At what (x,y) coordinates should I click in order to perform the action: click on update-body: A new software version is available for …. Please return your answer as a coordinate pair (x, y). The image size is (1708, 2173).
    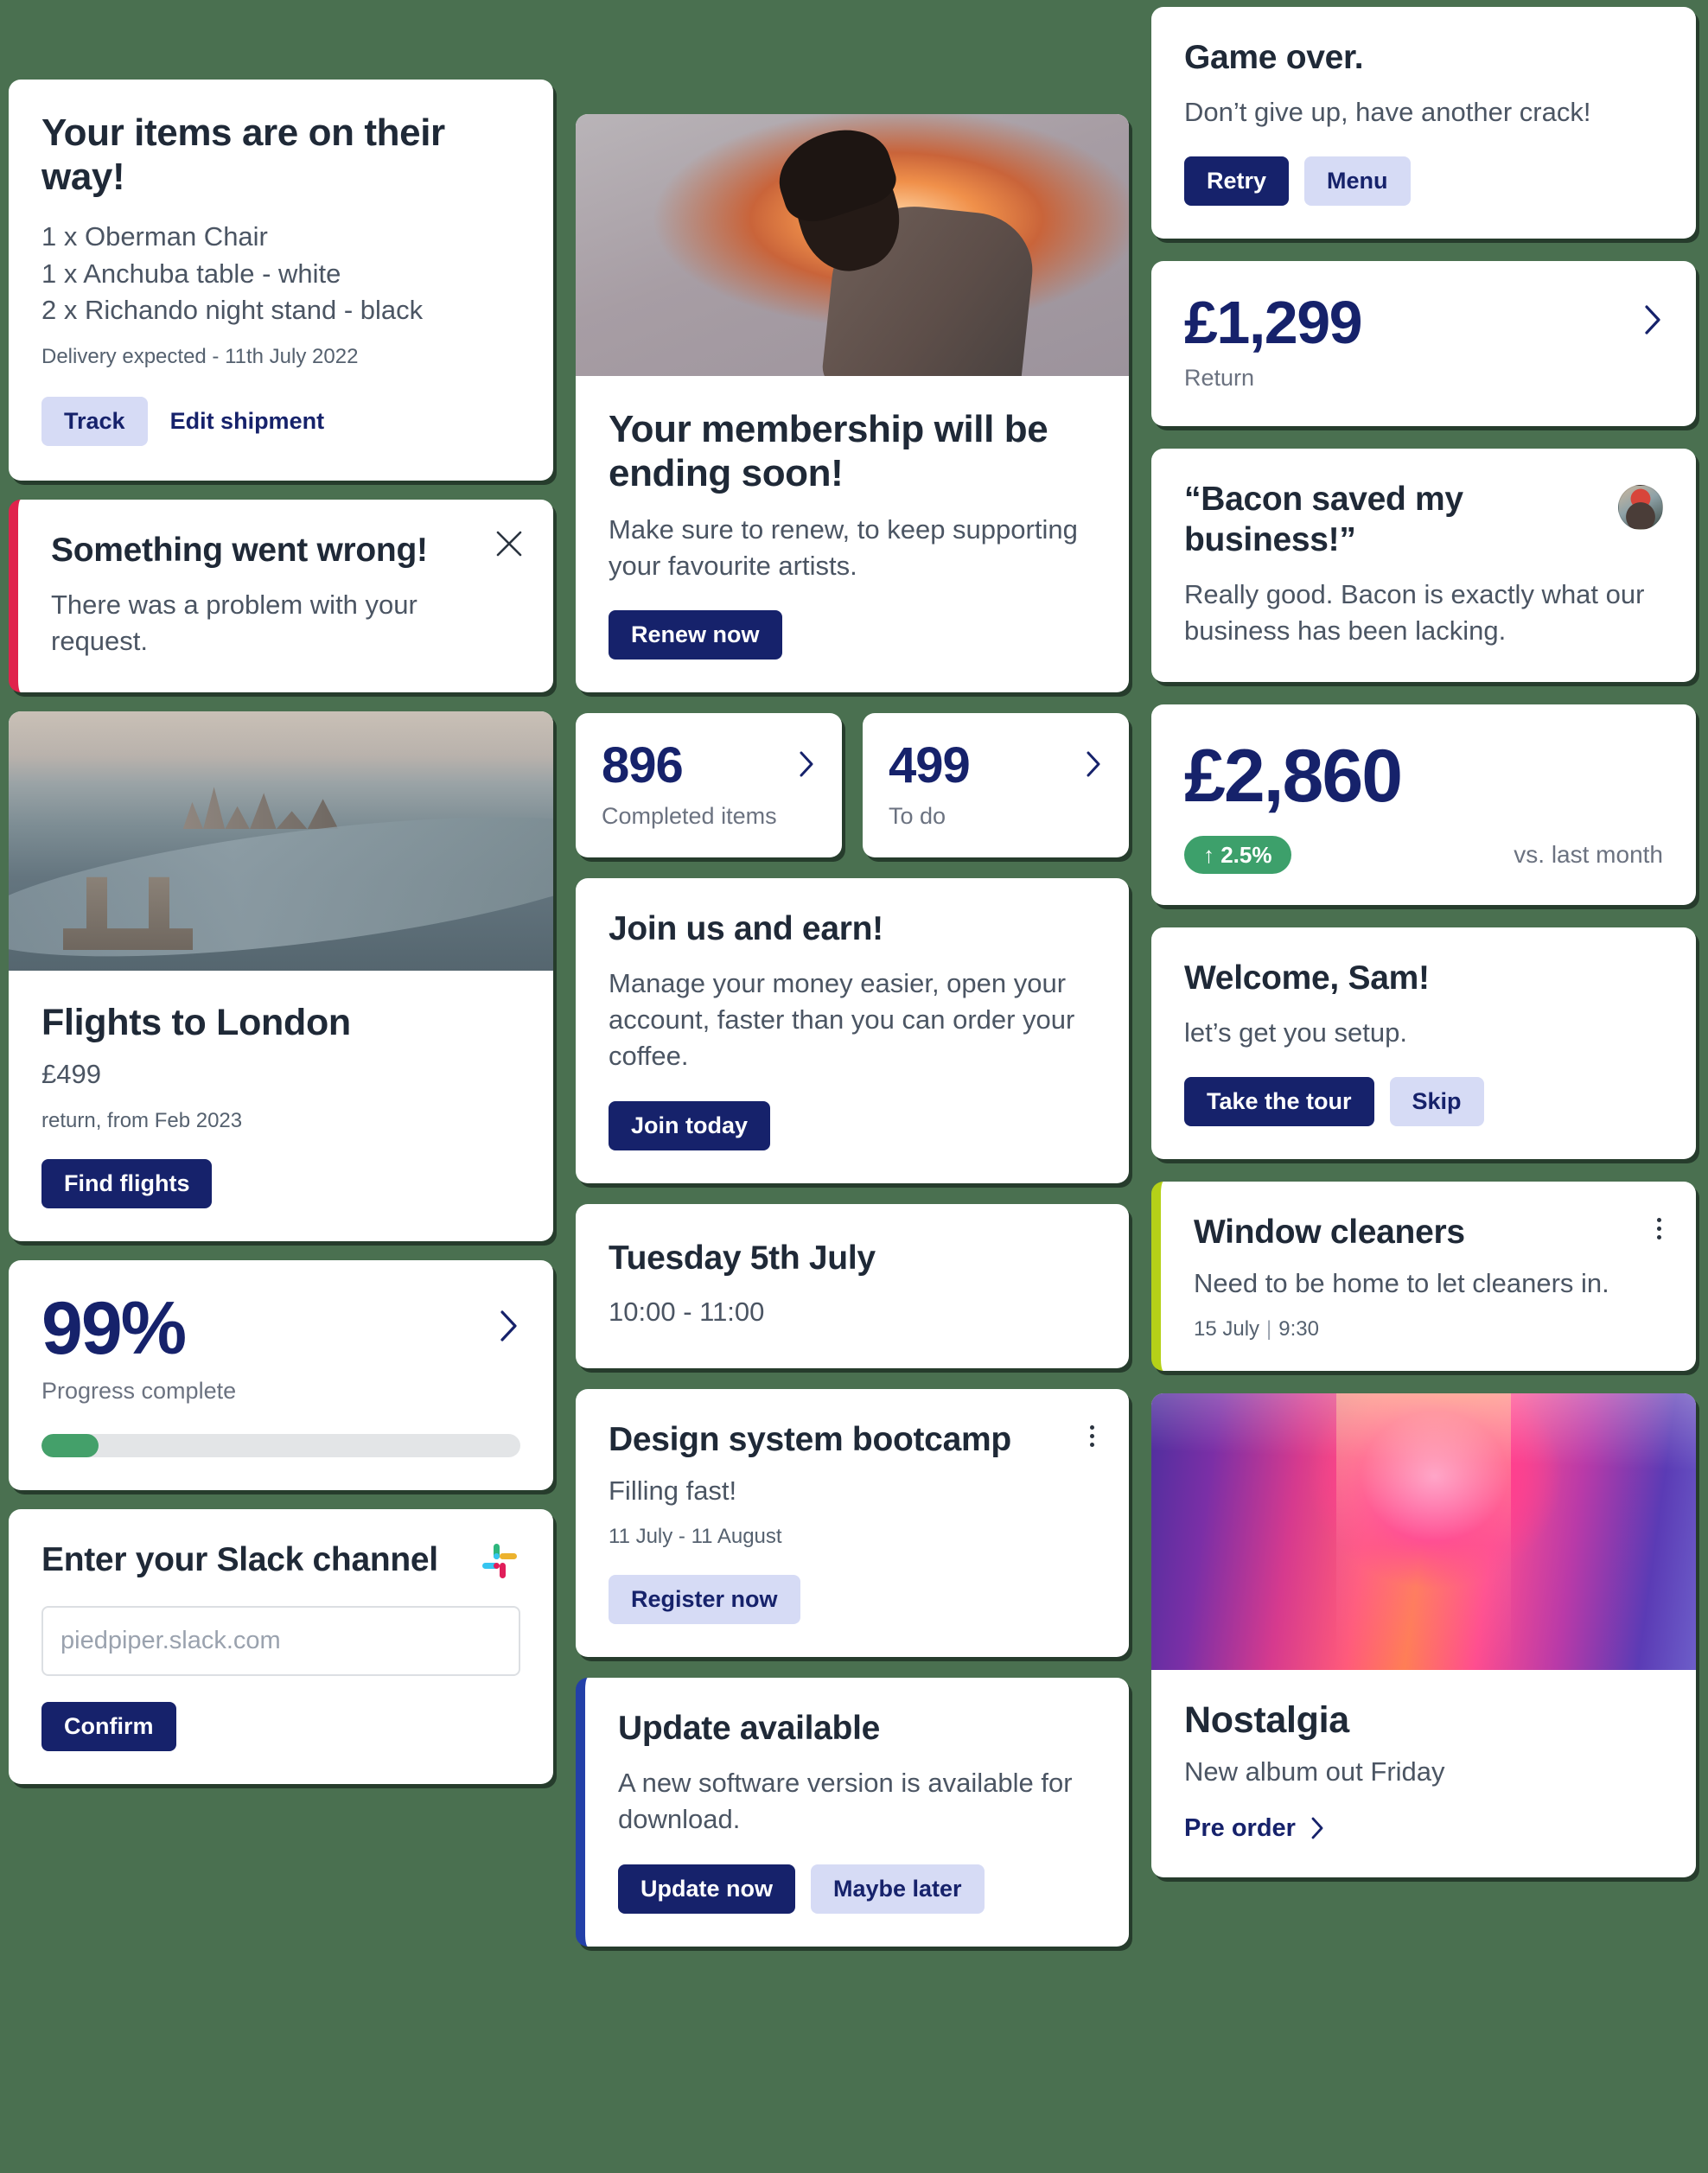
    Looking at the image, I should click on (845, 1802).